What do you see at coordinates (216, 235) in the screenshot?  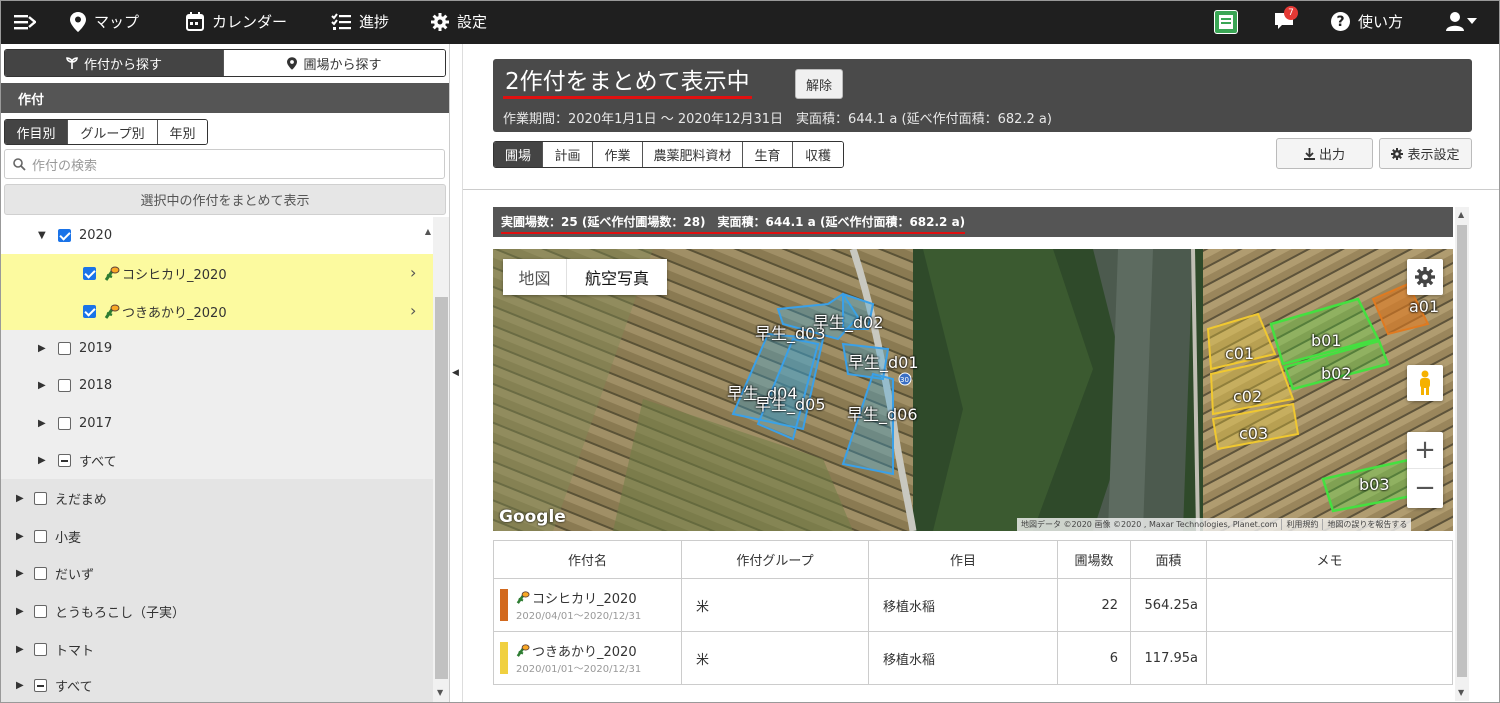 I see `tree-year-2020: ▼ 2020 ▲` at bounding box center [216, 235].